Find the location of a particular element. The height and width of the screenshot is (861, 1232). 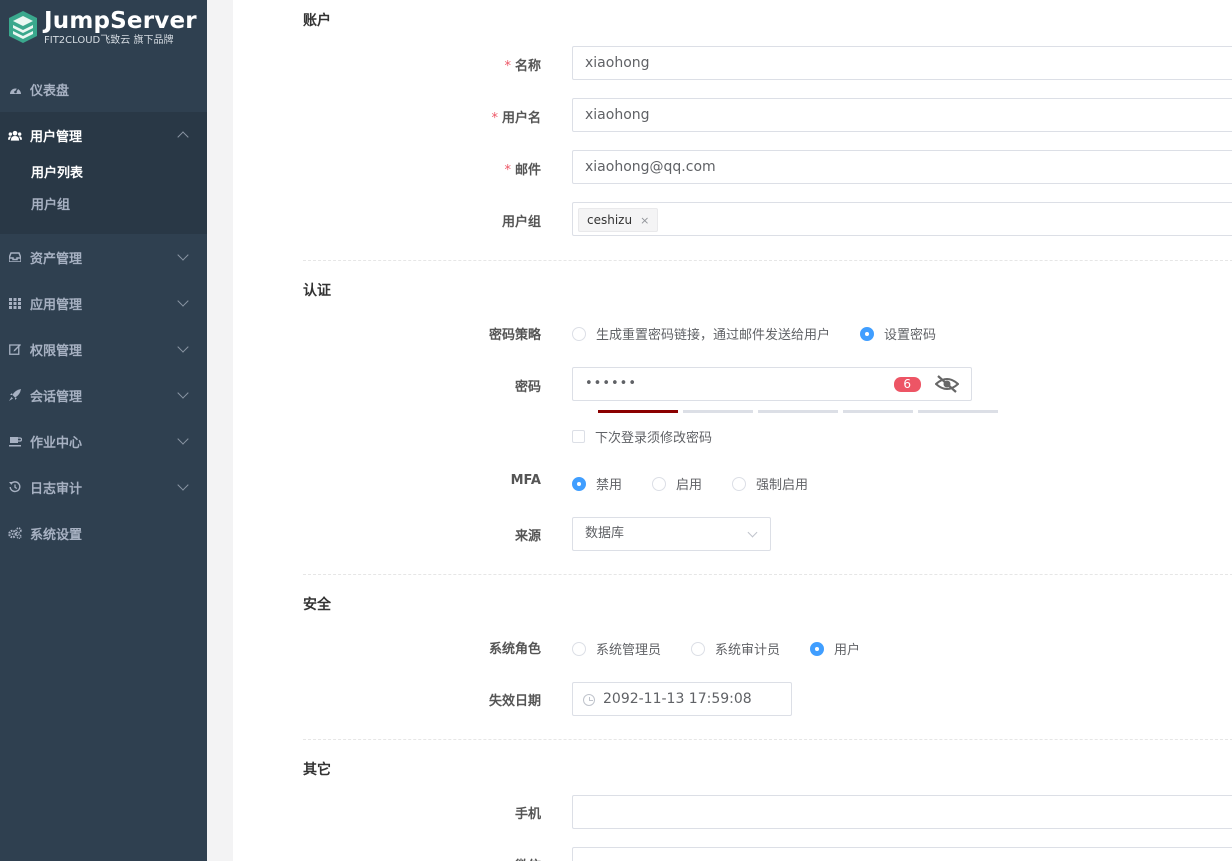

radio-reset-link: 生成重置密码链接，通过邮件发送给用户 is located at coordinates (701, 333).